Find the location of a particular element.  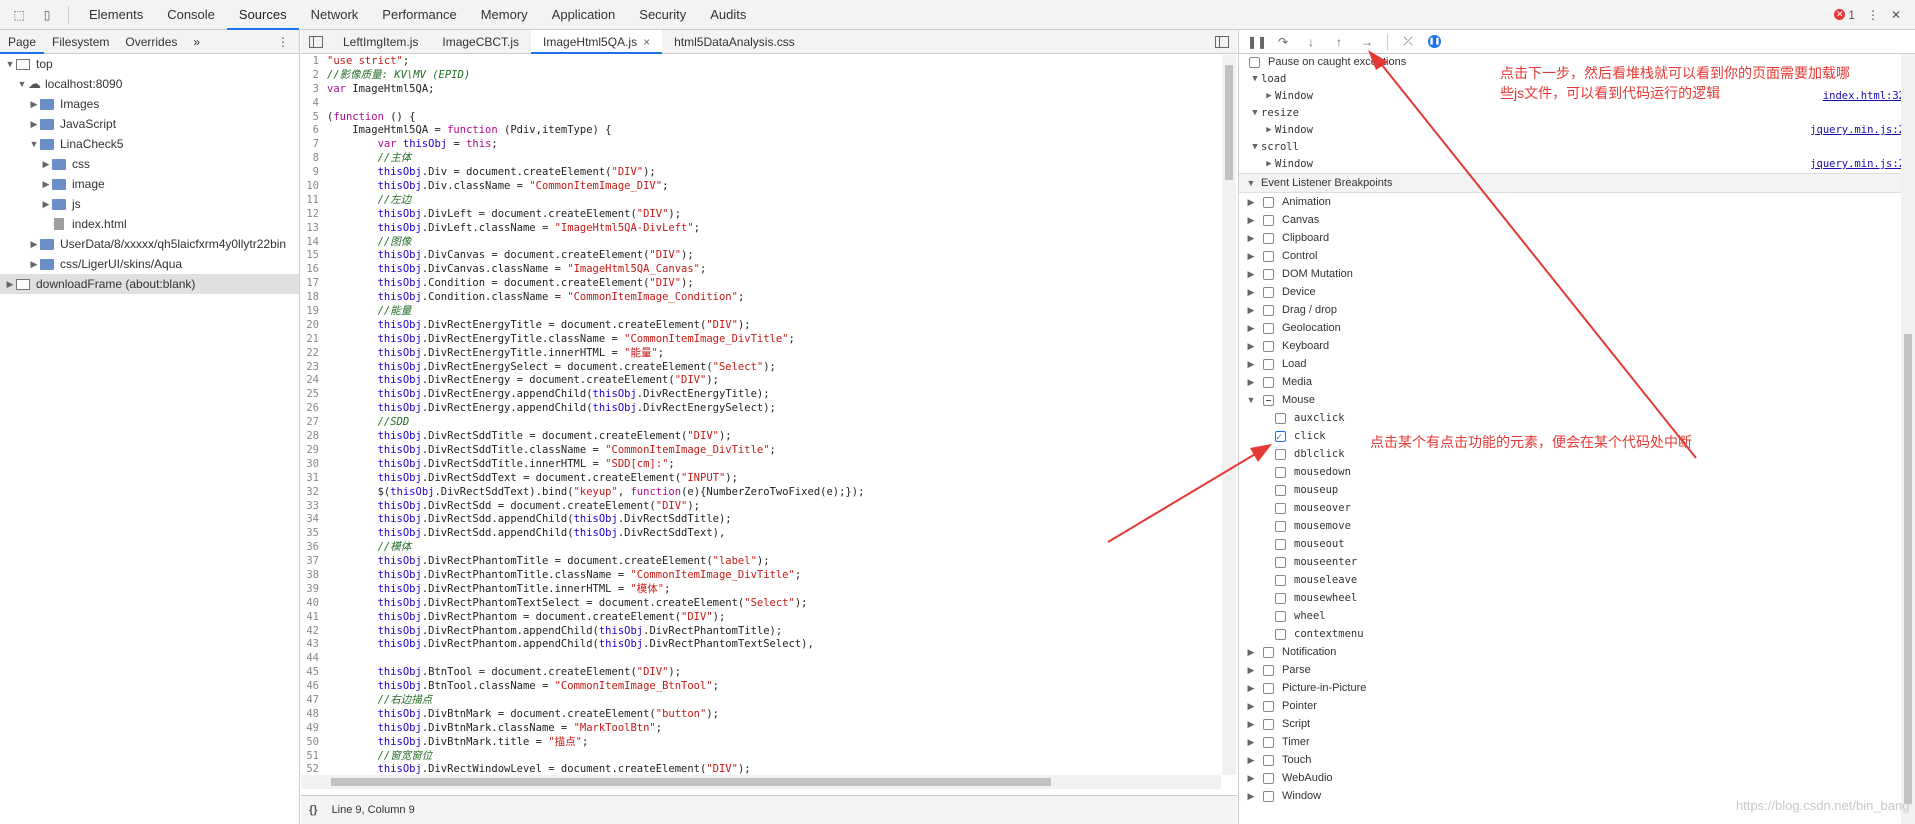

line-number: 10 is located at coordinates (314, 187).